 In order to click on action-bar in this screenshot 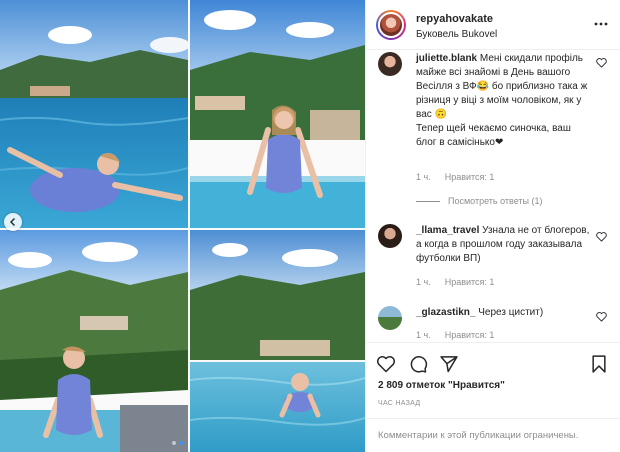, I will do `click(493, 362)`.